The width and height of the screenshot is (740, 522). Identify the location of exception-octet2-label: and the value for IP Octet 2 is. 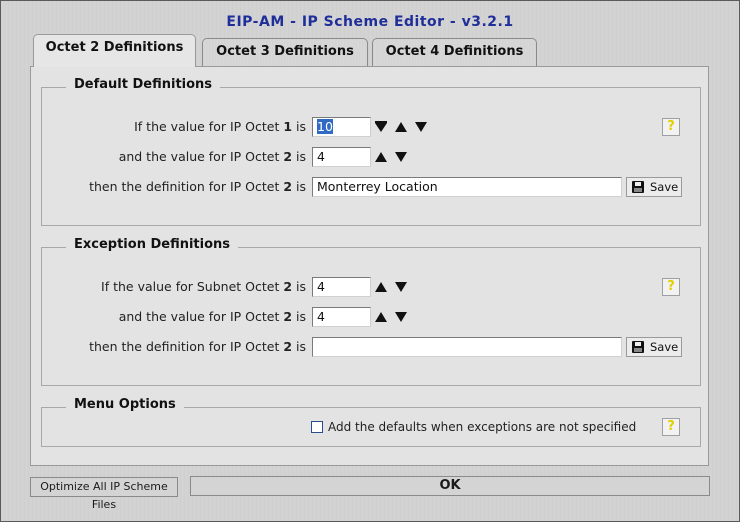
(212, 316).